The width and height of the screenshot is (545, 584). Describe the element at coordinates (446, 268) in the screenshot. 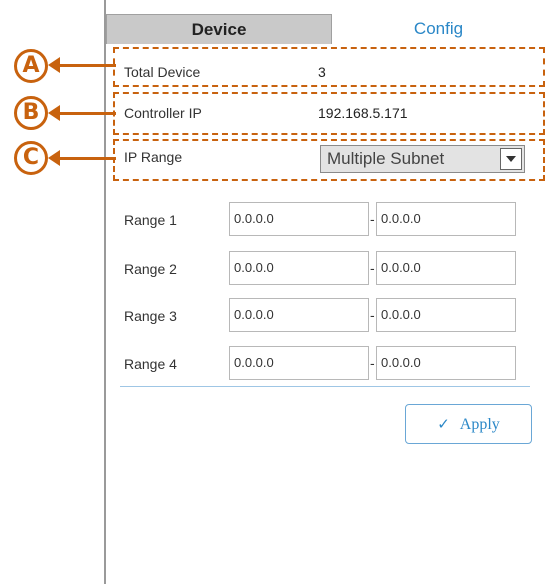

I see `range-2-end-input: 0.0.0.0` at that location.